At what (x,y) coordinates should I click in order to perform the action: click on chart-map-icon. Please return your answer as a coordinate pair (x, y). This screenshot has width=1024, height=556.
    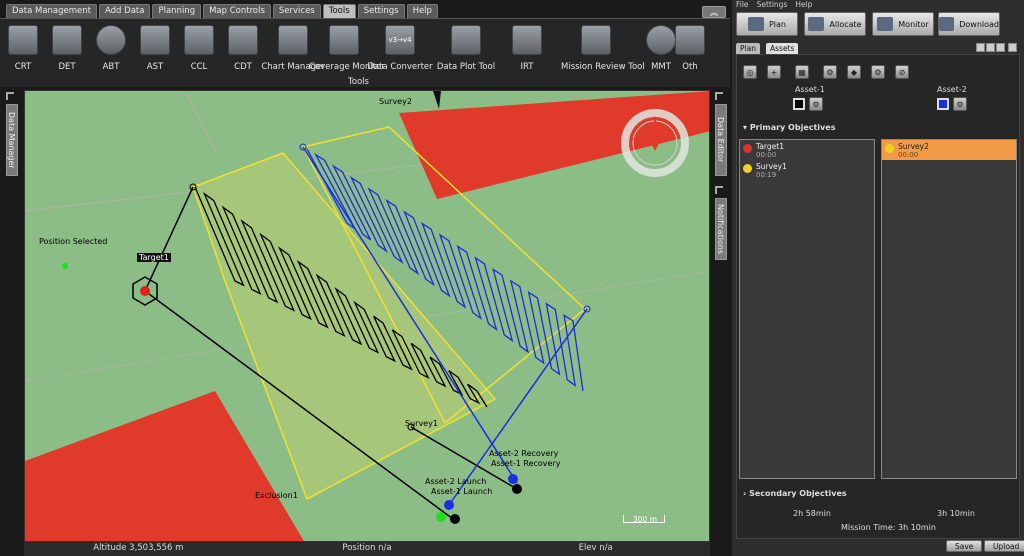
    Looking at the image, I should click on (293, 40).